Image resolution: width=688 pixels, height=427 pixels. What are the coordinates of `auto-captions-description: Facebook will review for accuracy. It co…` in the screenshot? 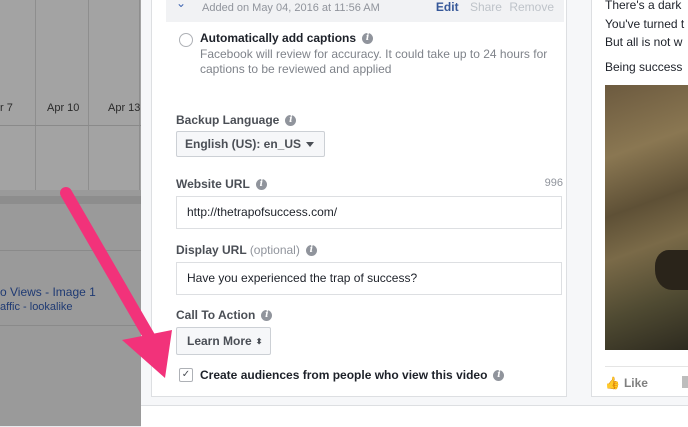 It's located at (374, 61).